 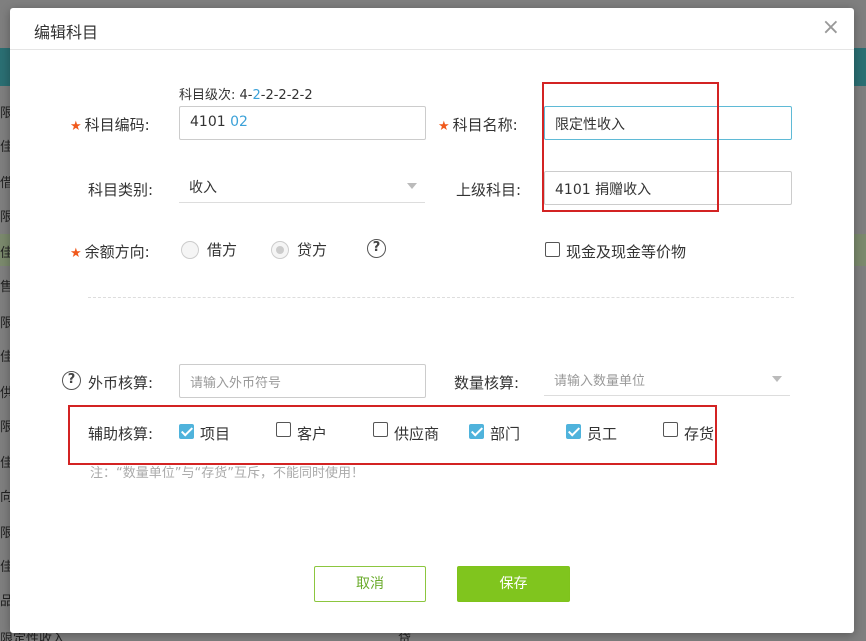 What do you see at coordinates (280, 250) in the screenshot?
I see `radio-credit` at bounding box center [280, 250].